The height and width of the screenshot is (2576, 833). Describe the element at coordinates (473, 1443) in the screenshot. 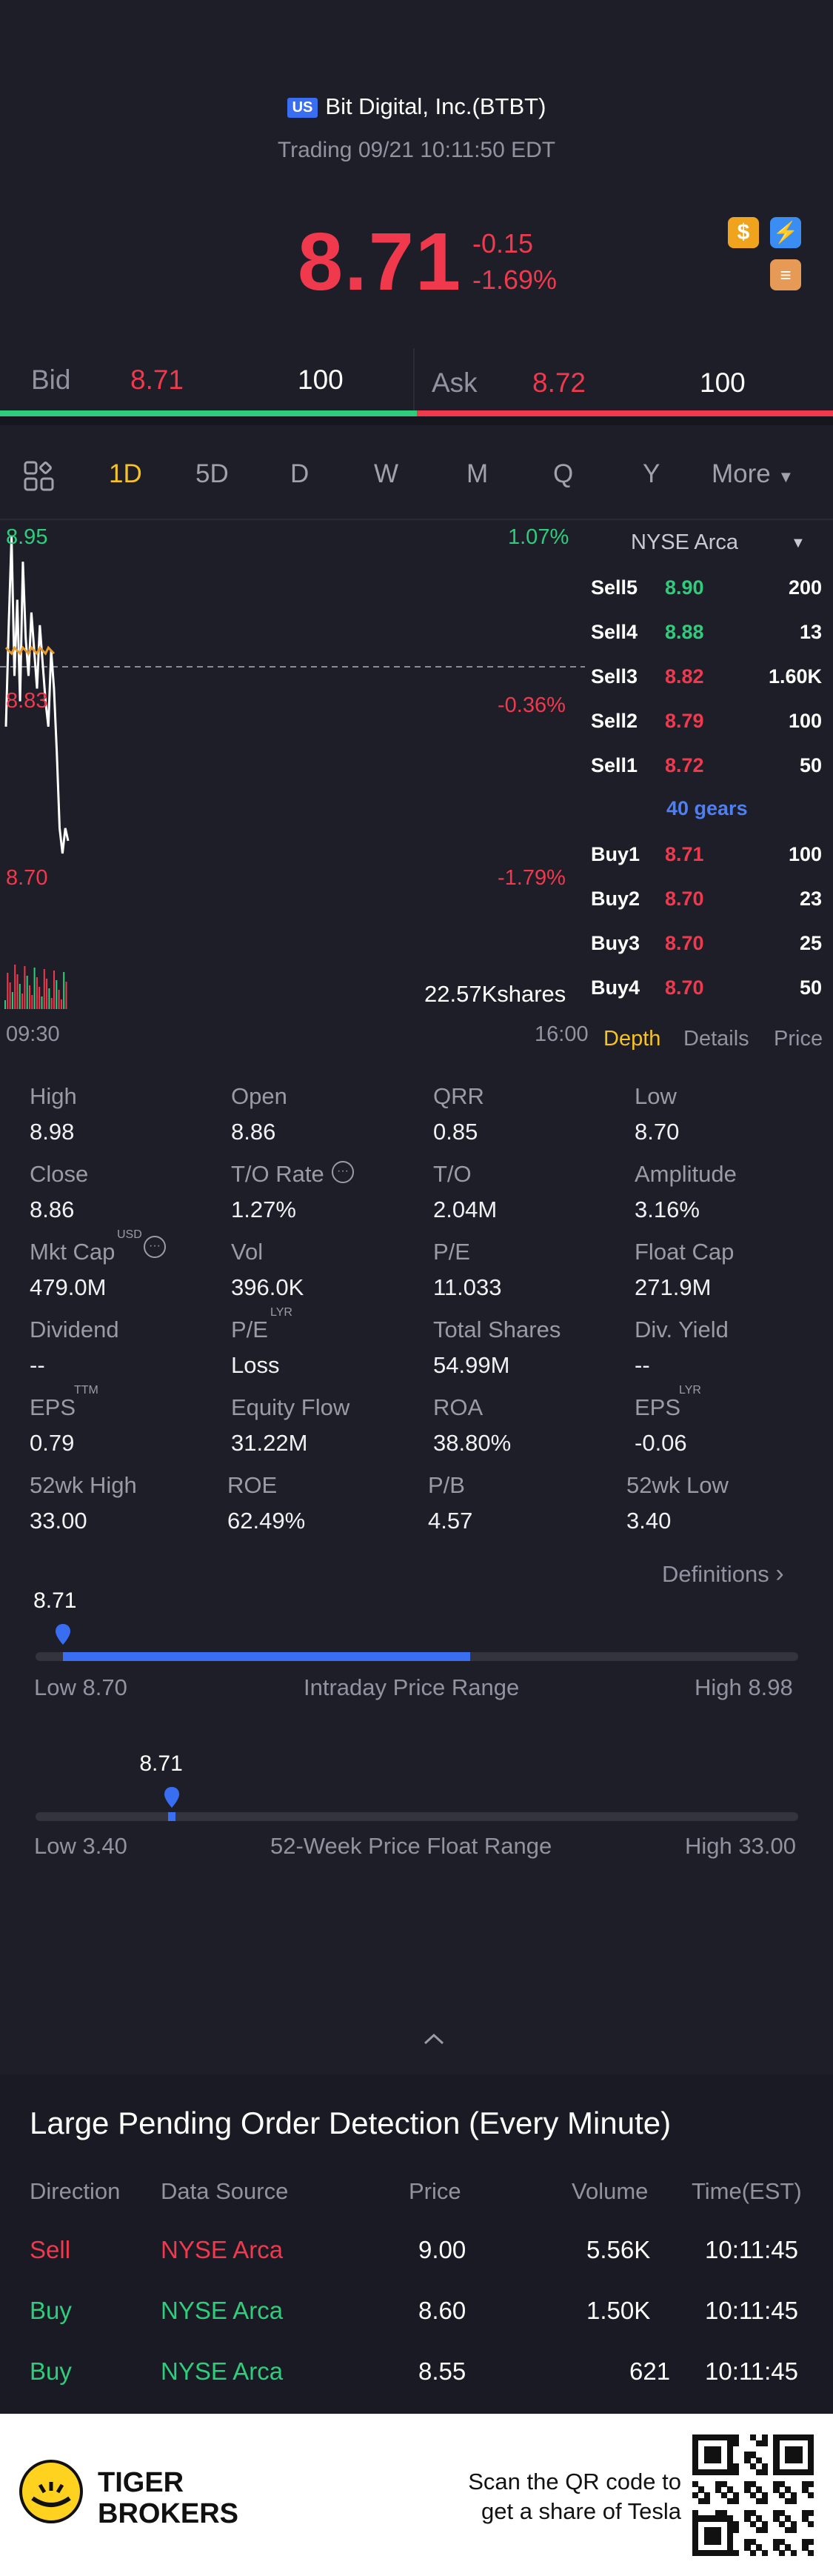

I see `stat-value: 38.80%` at that location.